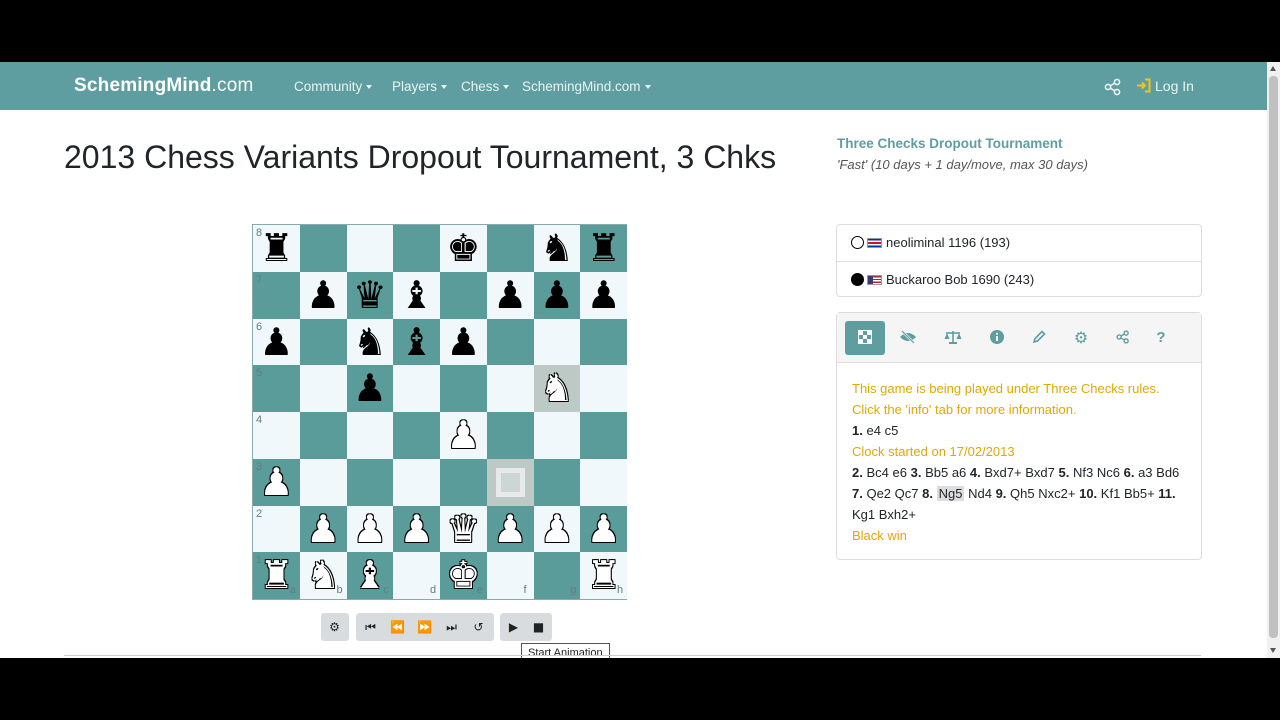 The image size is (1280, 720). Describe the element at coordinates (950, 493) in the screenshot. I see `move: Ng5` at that location.